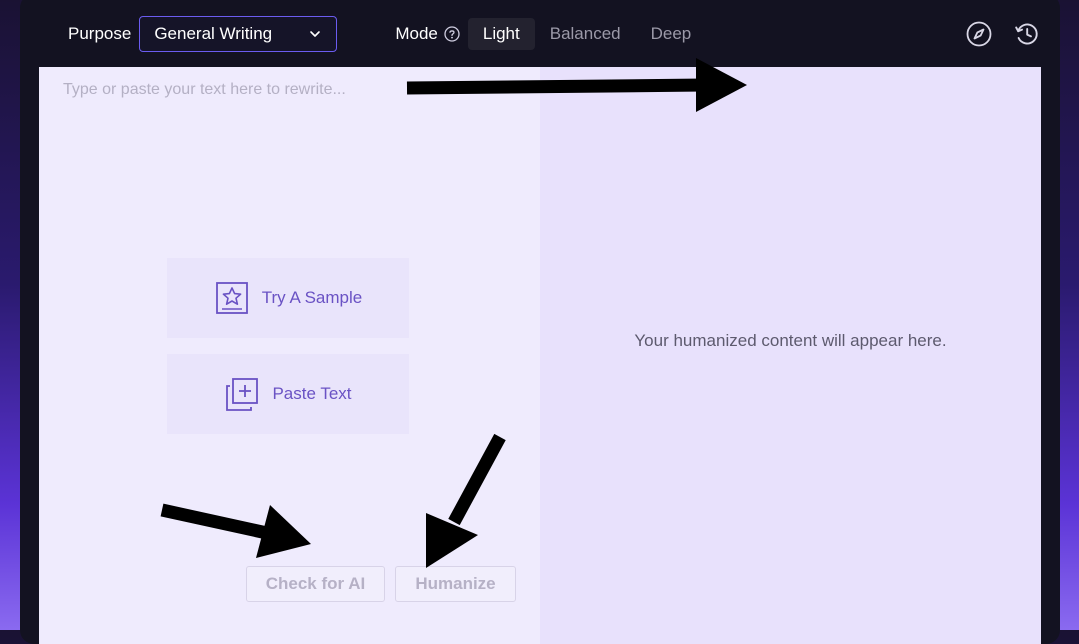 The height and width of the screenshot is (644, 1079). What do you see at coordinates (312, 297) in the screenshot?
I see `try-sample-label: Try A Sample` at bounding box center [312, 297].